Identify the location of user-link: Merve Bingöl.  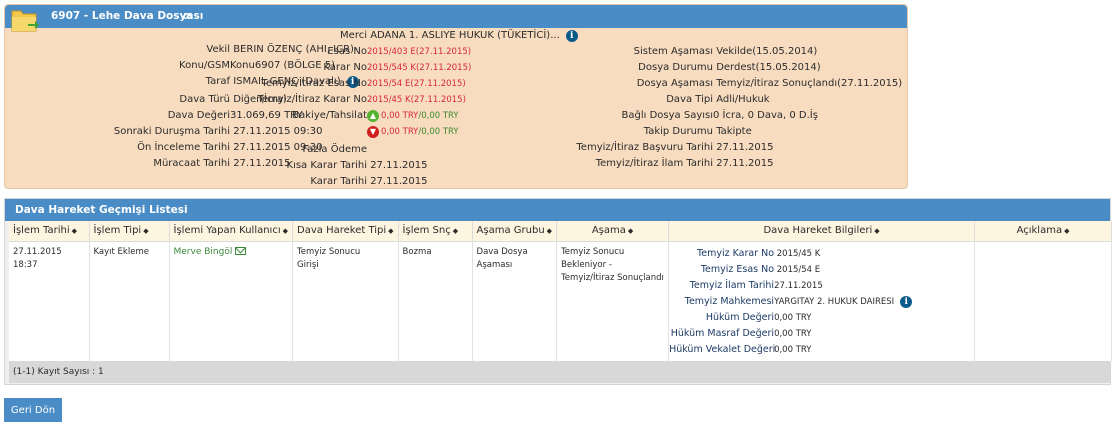
(203, 252).